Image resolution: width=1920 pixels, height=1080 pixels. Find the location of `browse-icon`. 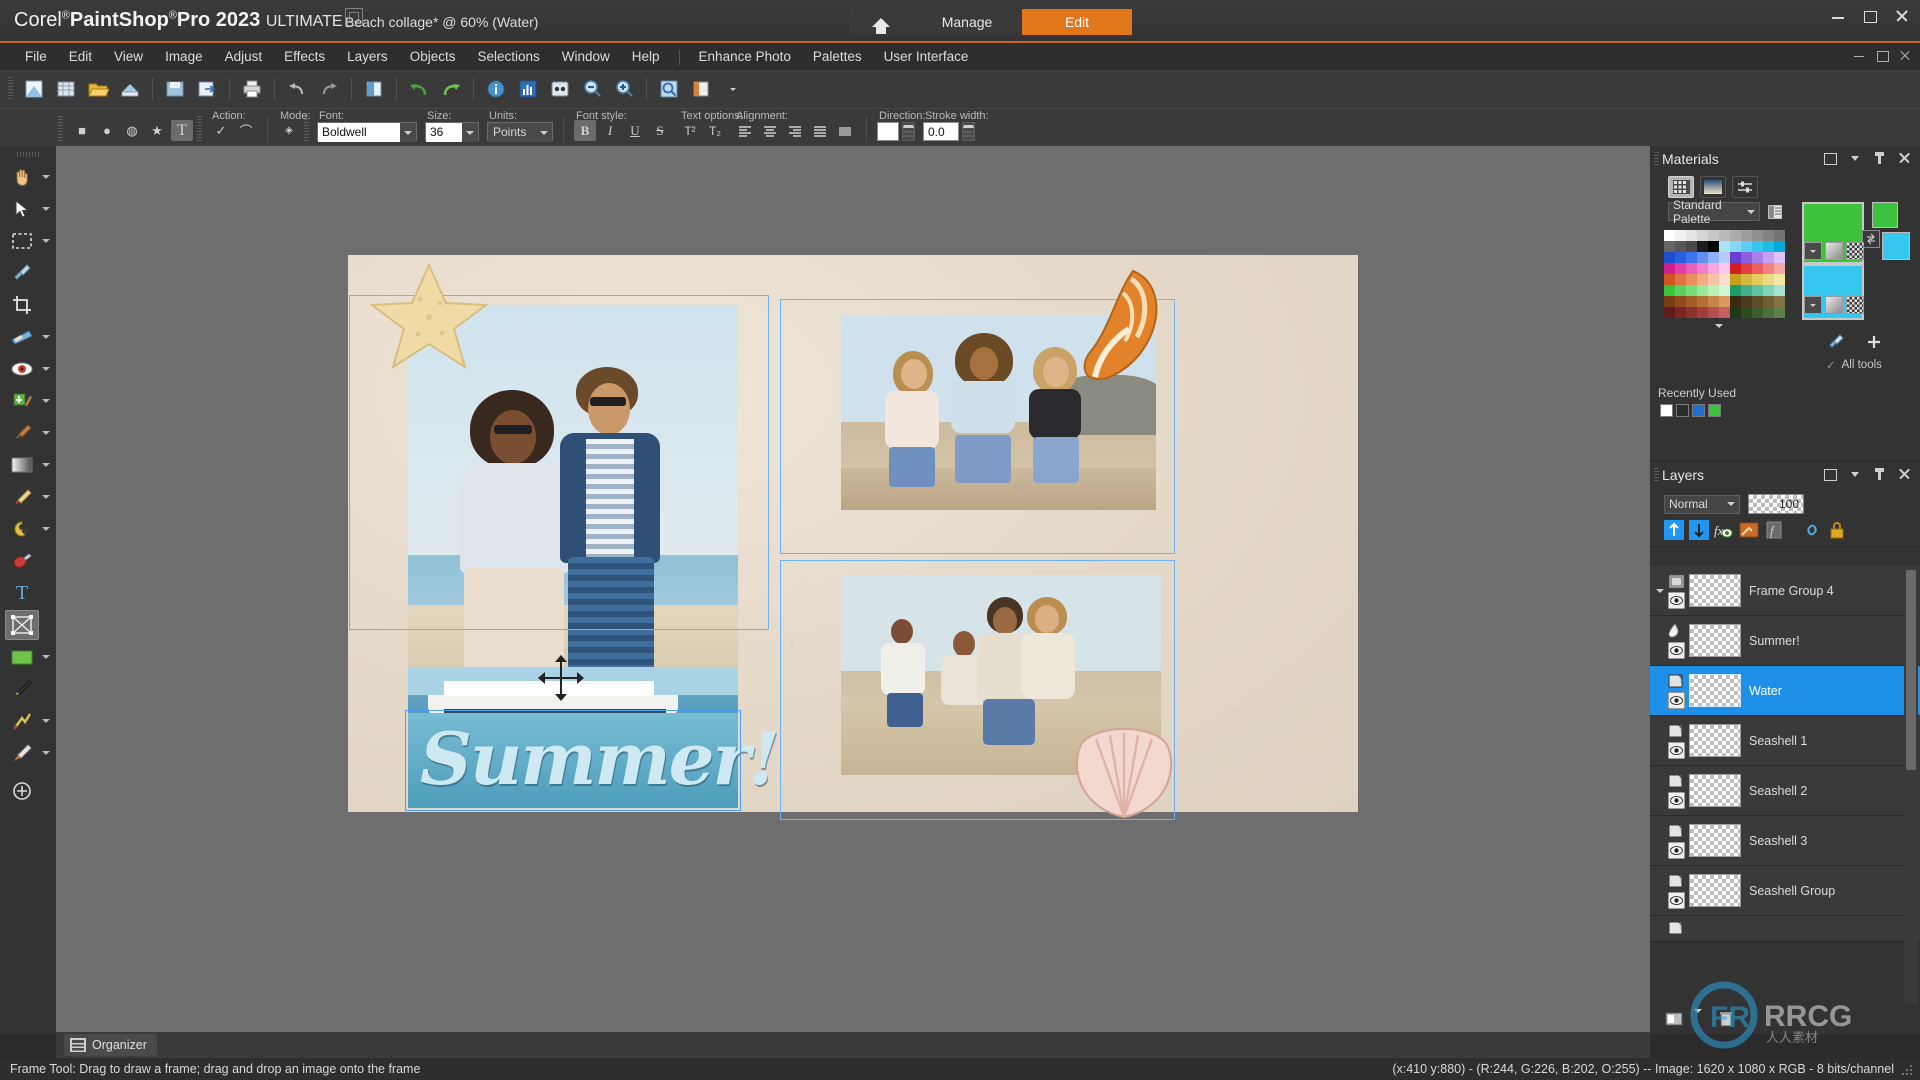

browse-icon is located at coordinates (130, 89).